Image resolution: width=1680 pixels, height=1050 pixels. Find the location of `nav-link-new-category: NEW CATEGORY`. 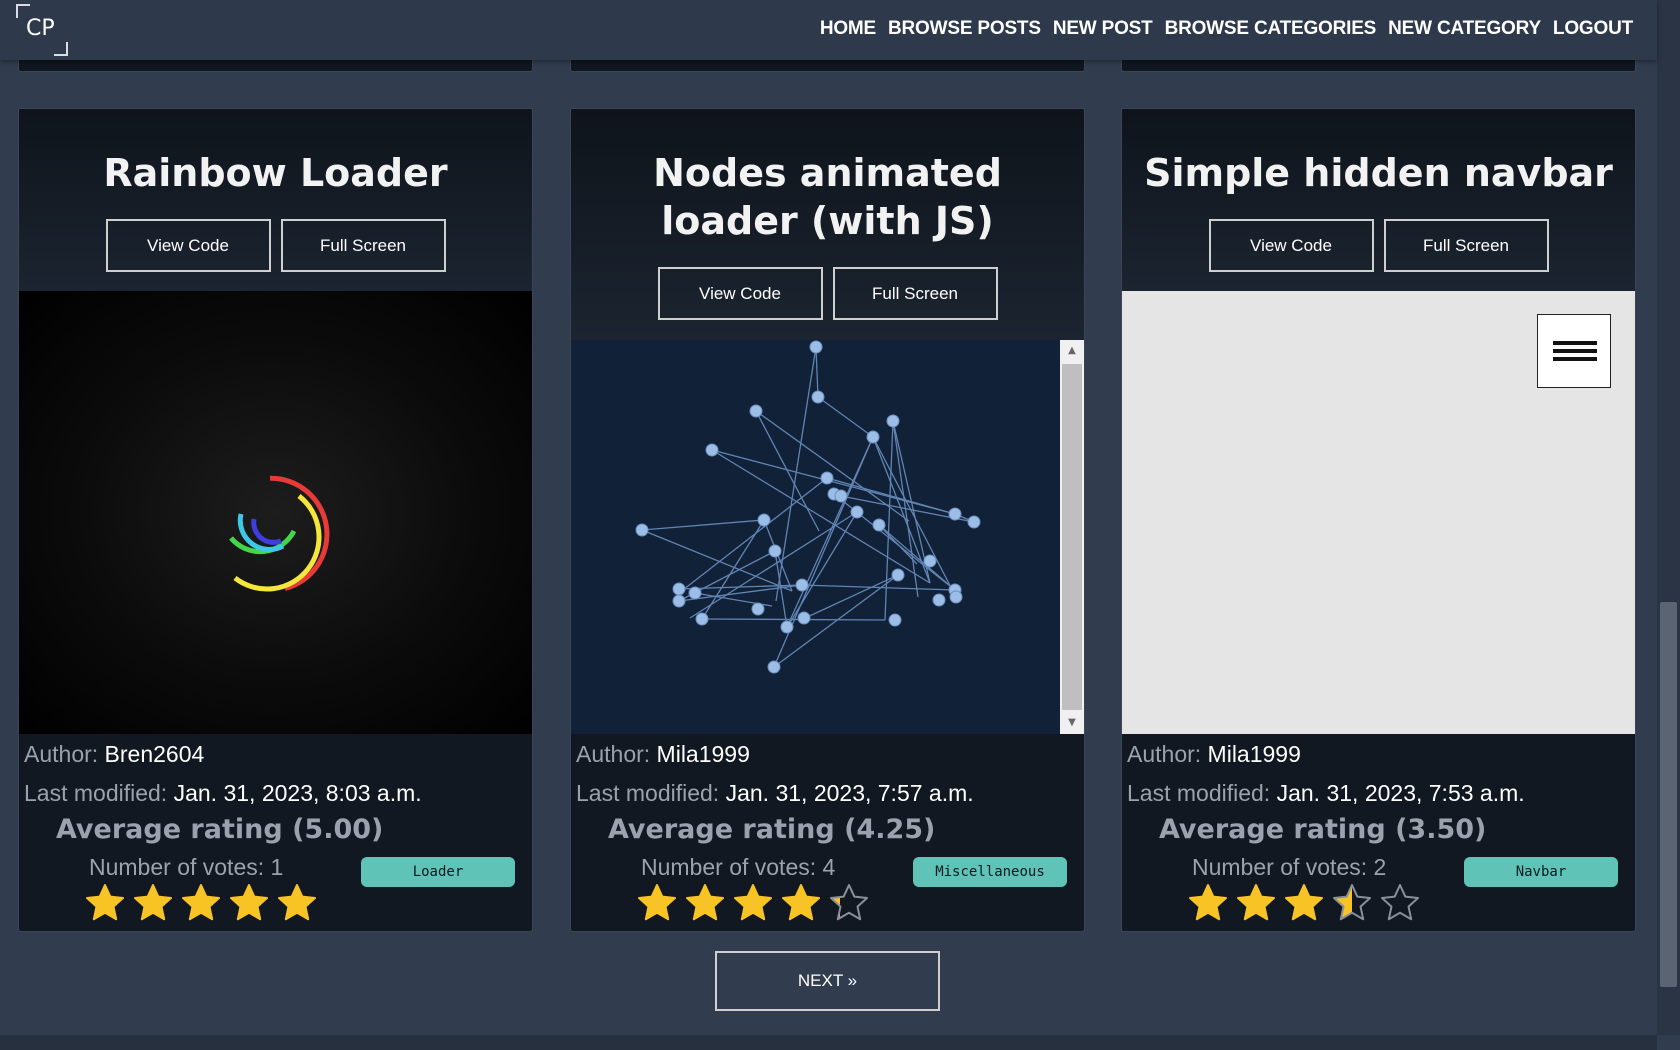

nav-link-new-category: NEW CATEGORY is located at coordinates (1464, 29).